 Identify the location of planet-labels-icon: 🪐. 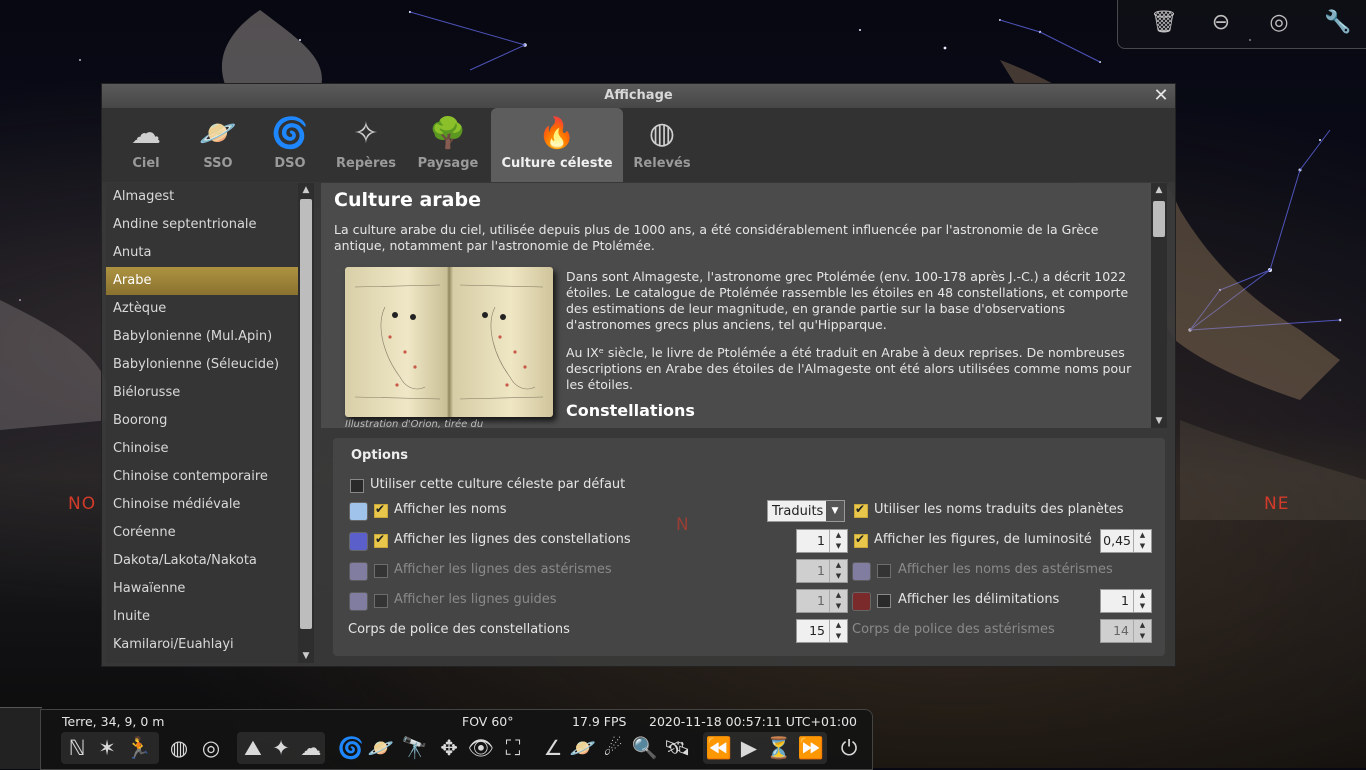
(381, 748).